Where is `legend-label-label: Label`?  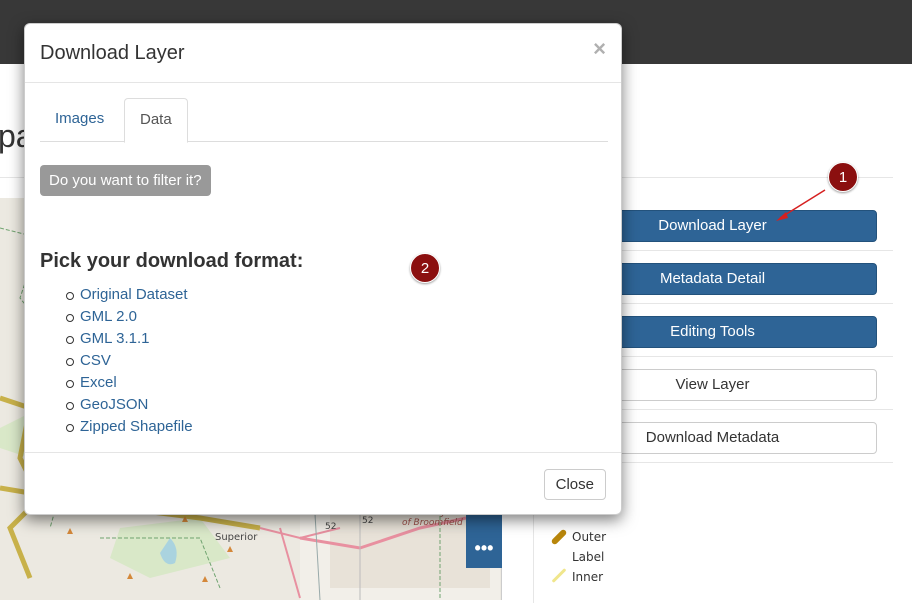
legend-label-label: Label is located at coordinates (588, 557).